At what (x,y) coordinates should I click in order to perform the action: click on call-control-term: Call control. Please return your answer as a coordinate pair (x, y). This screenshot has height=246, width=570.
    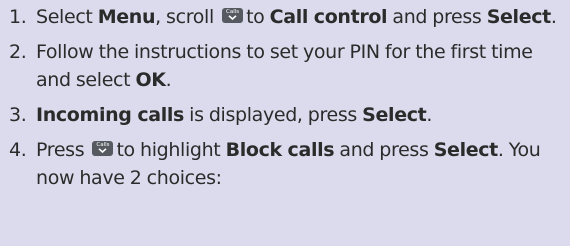
    Looking at the image, I should click on (328, 17).